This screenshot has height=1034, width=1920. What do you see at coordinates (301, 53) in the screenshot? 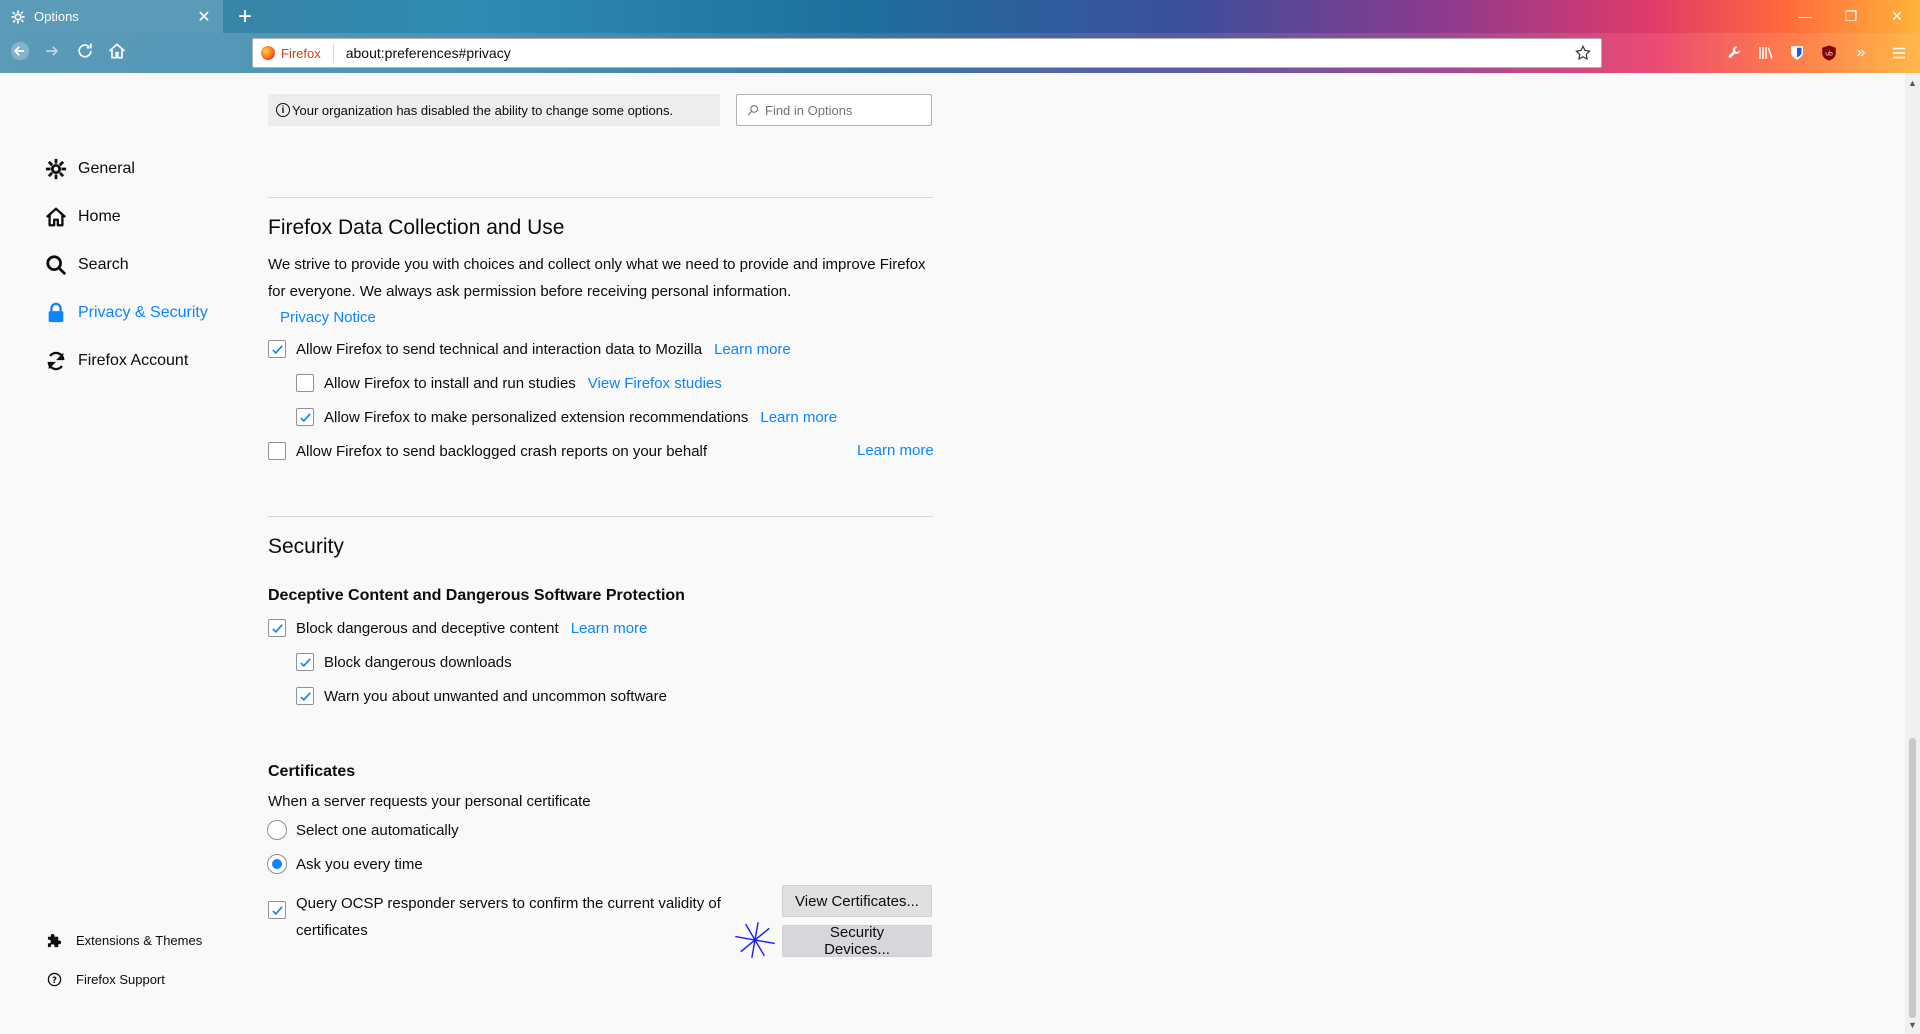
I see `identity-label: Firefox` at bounding box center [301, 53].